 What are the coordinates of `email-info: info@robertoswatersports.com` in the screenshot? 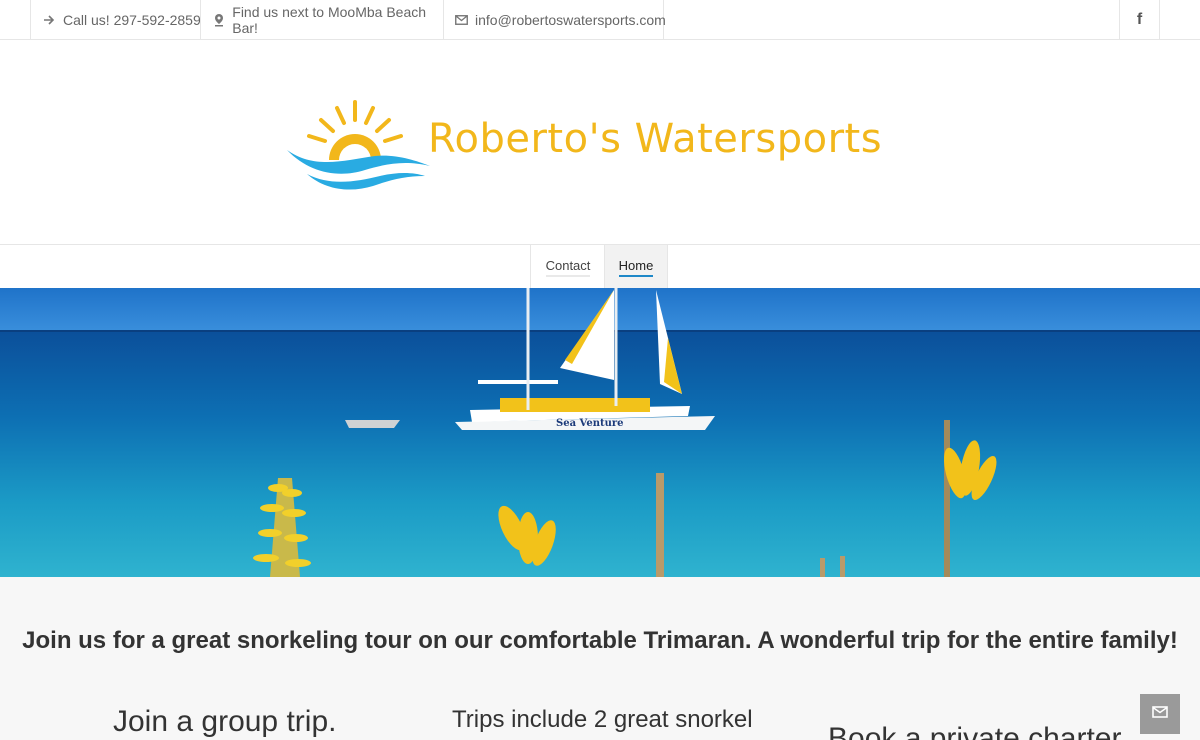 It's located at (554, 20).